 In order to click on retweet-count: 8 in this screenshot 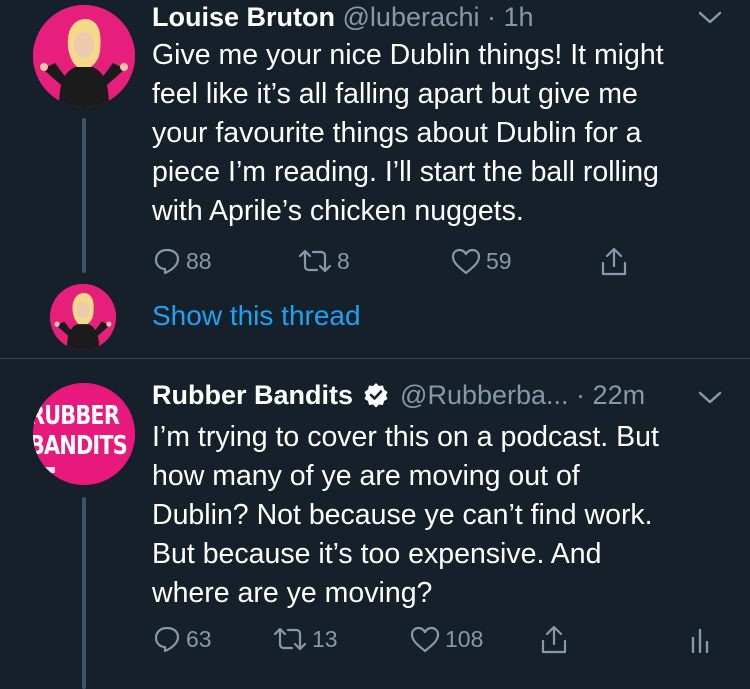, I will do `click(343, 260)`.